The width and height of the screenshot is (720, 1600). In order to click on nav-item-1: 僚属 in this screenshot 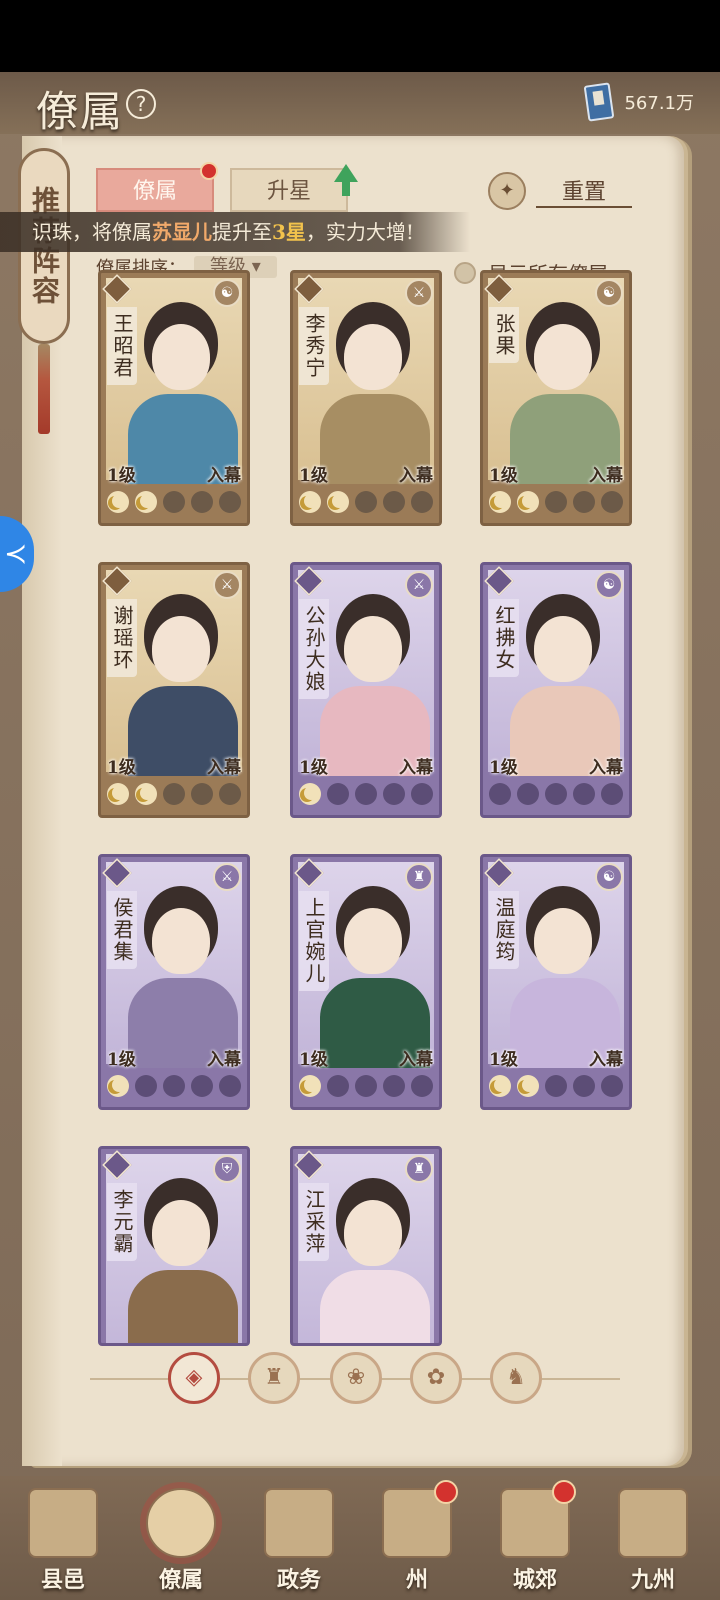, I will do `click(181, 1538)`.